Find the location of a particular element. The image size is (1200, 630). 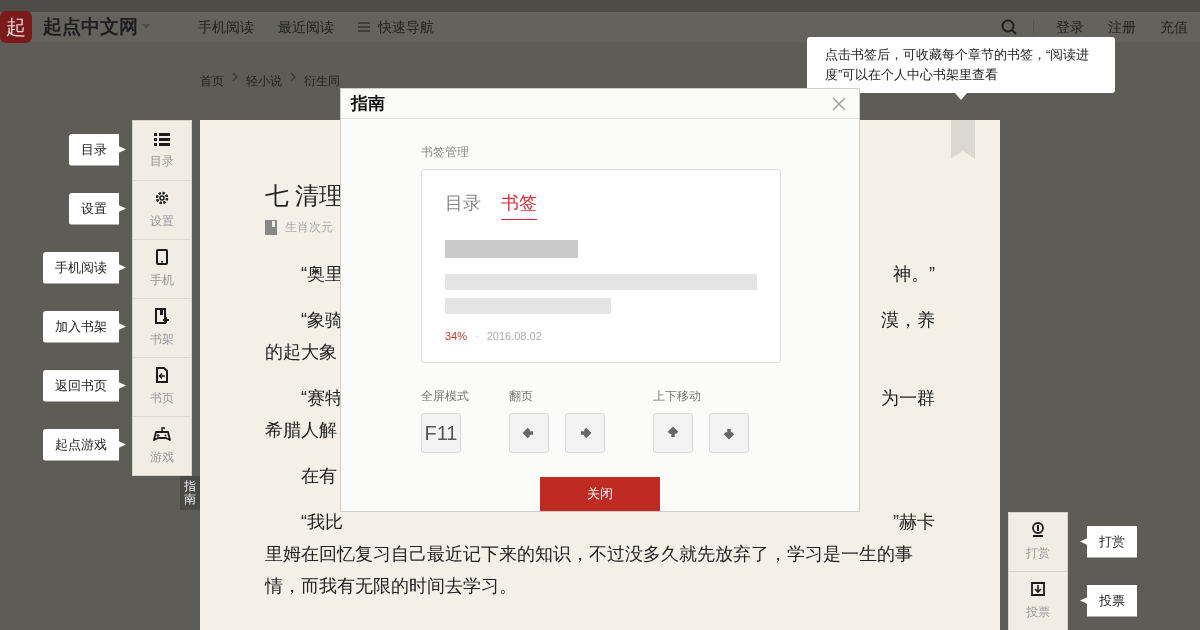

paragraph-text: 漠，养 is located at coordinates (908, 320).